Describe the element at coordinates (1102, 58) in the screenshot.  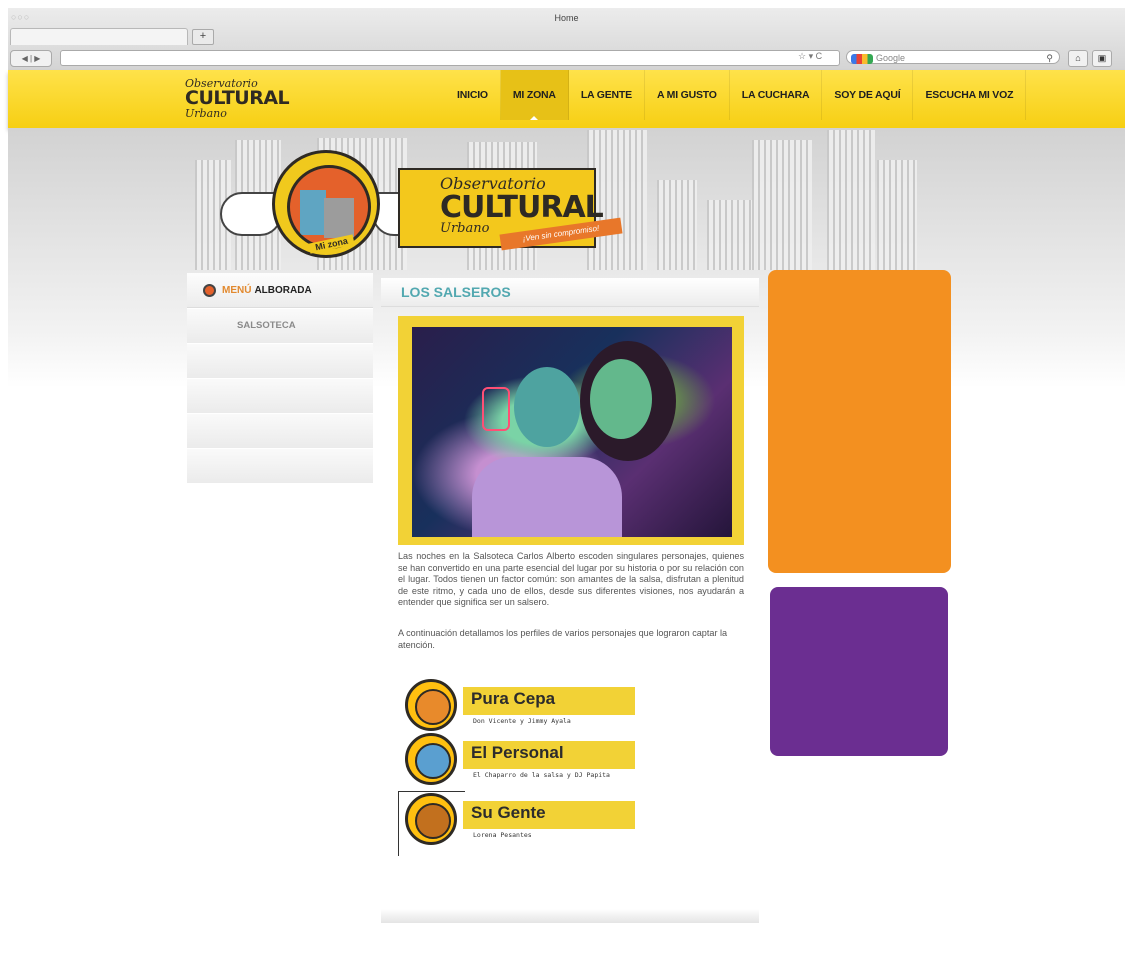
I see `bookmark-icon: ▣` at that location.